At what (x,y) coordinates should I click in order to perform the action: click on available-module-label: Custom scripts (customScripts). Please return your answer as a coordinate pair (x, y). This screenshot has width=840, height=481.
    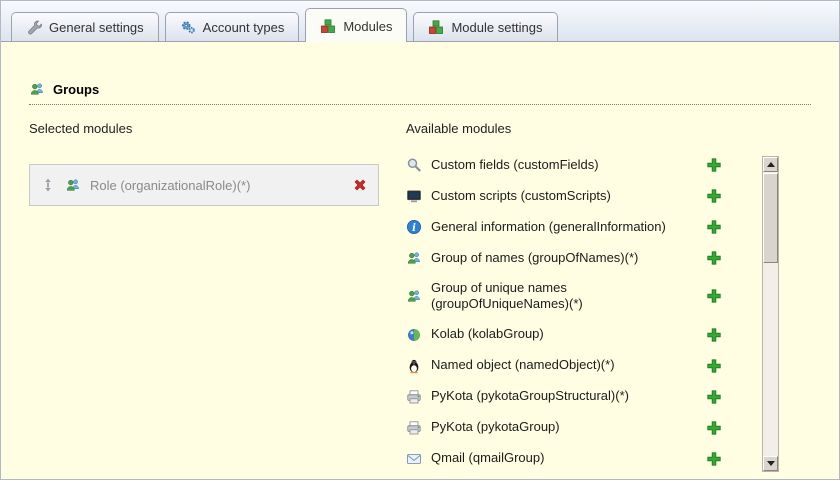
    Looking at the image, I should click on (521, 195).